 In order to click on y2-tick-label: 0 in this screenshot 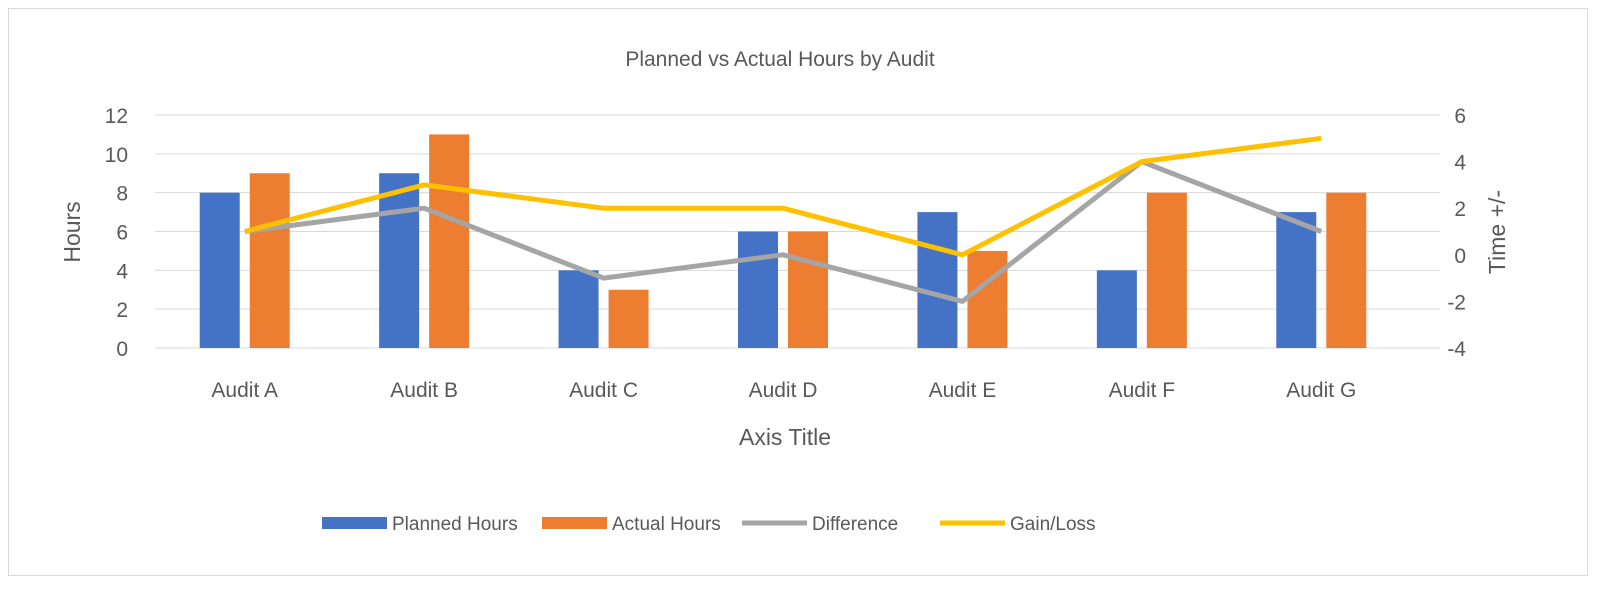, I will do `click(1460, 256)`.